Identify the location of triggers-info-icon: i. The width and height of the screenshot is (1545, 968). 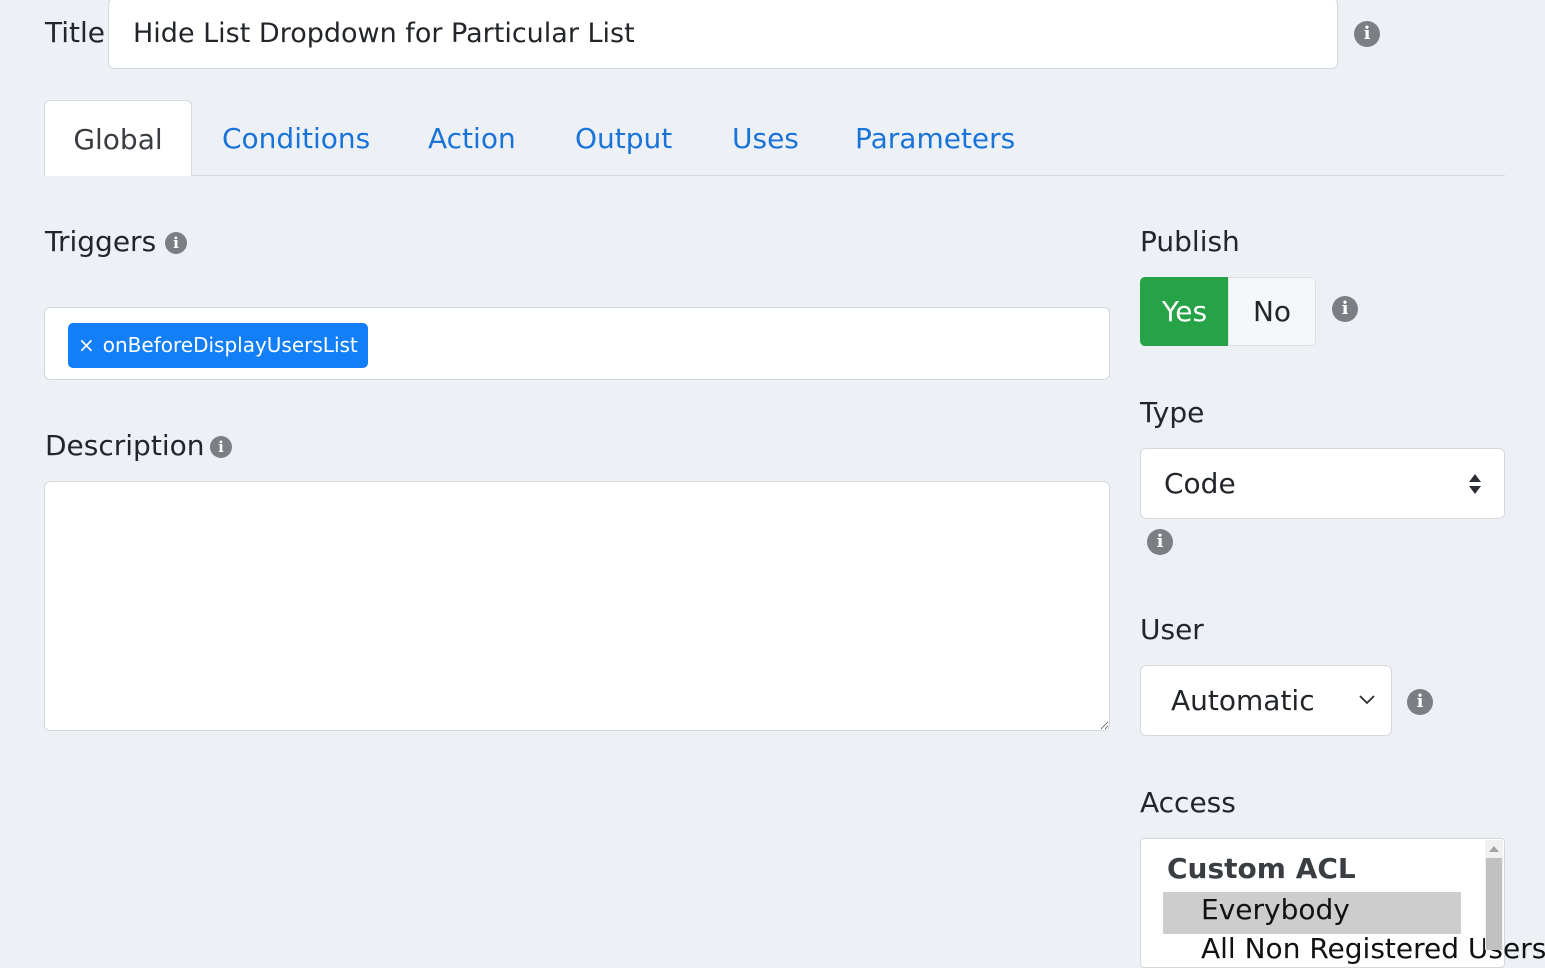
(176, 243).